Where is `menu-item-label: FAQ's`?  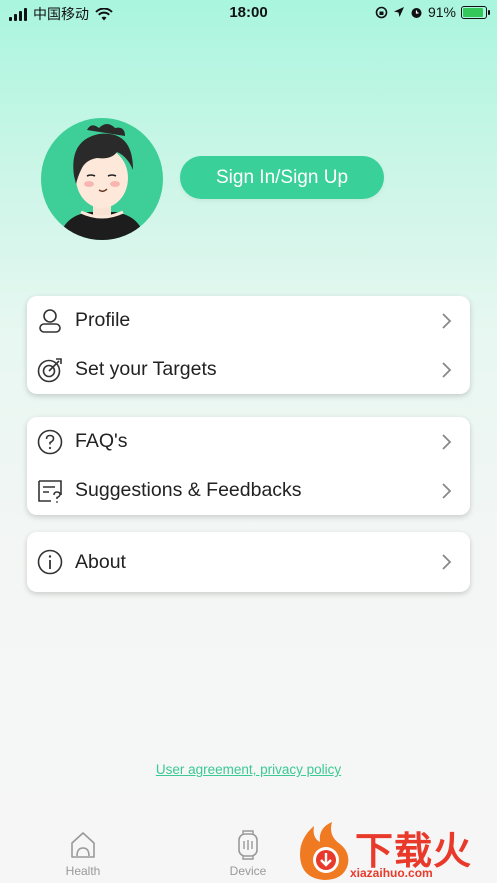 menu-item-label: FAQ's is located at coordinates (101, 441).